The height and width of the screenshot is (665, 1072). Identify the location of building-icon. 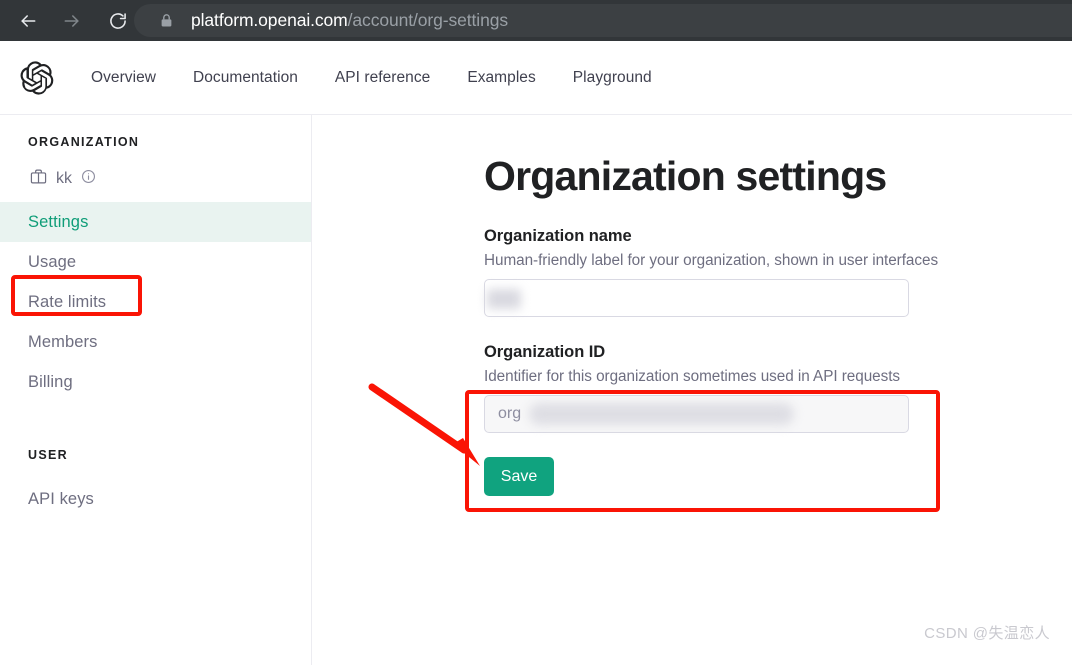
(38, 179).